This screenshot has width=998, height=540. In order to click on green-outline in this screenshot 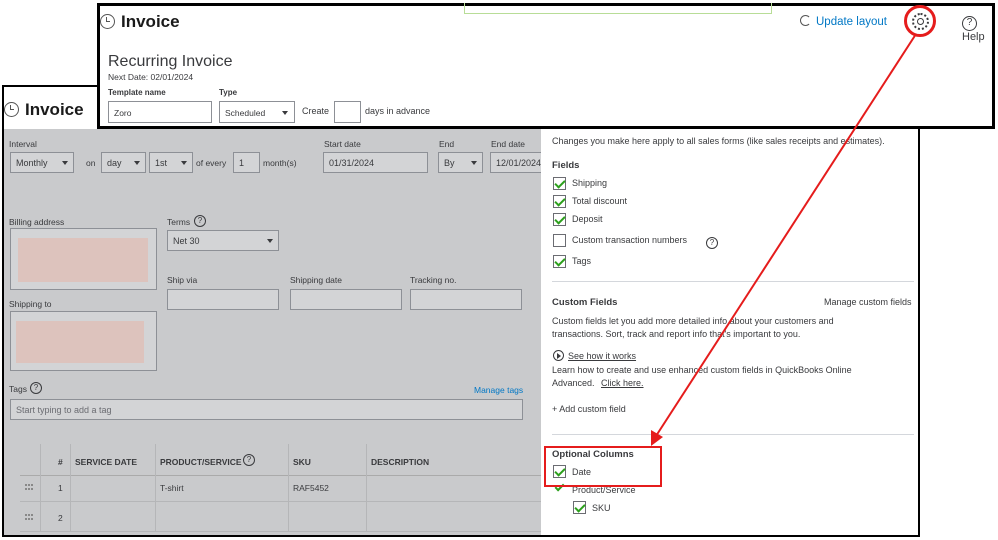, I will do `click(618, 8)`.